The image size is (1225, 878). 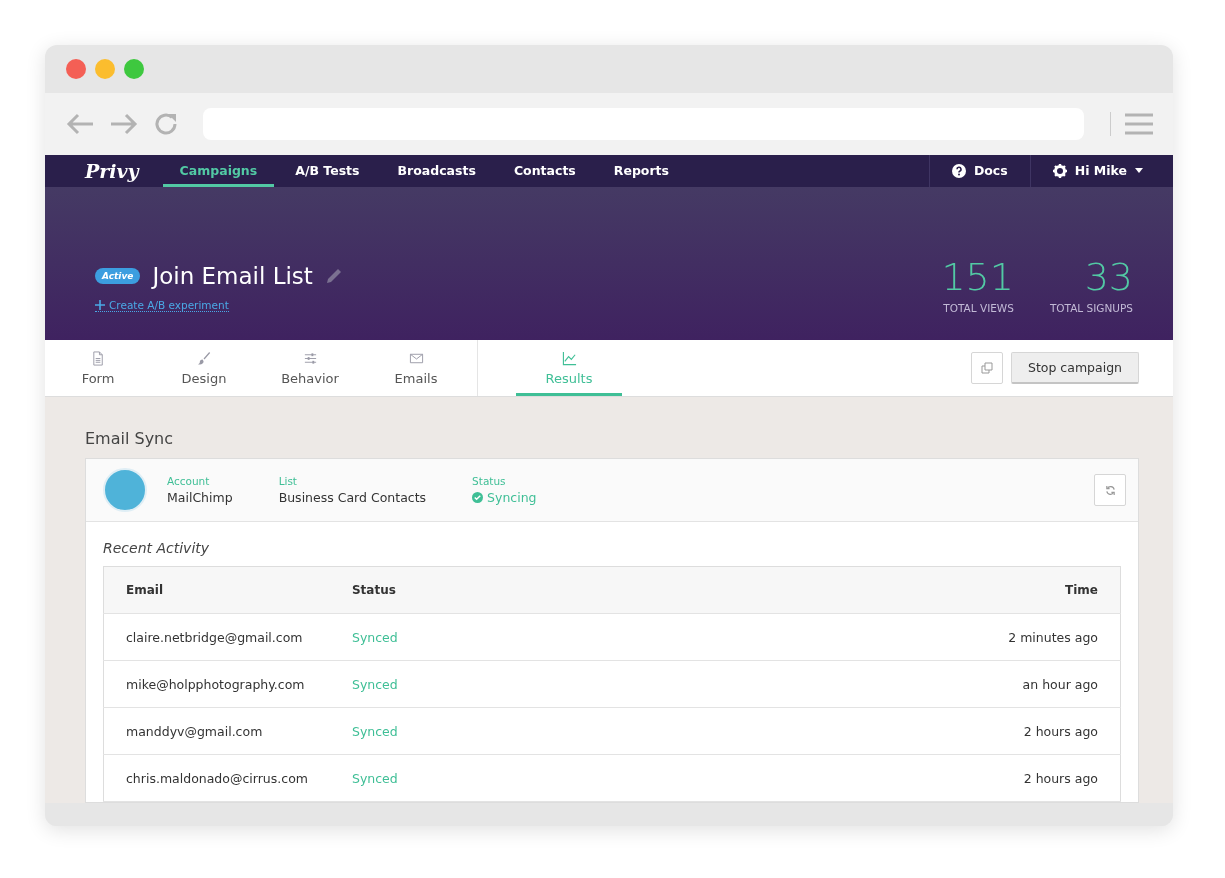 I want to click on editor-tab: Emails, so click(x=416, y=368).